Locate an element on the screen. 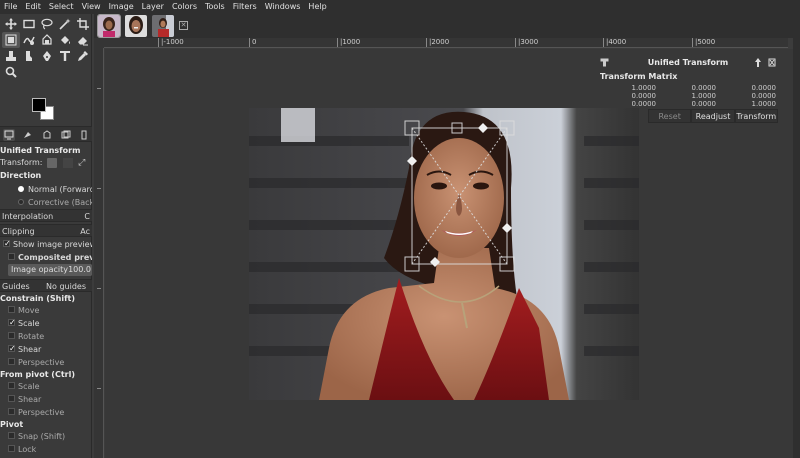 The width and height of the screenshot is (800, 458). constrain-perspective-checkbox is located at coordinates (11, 361).